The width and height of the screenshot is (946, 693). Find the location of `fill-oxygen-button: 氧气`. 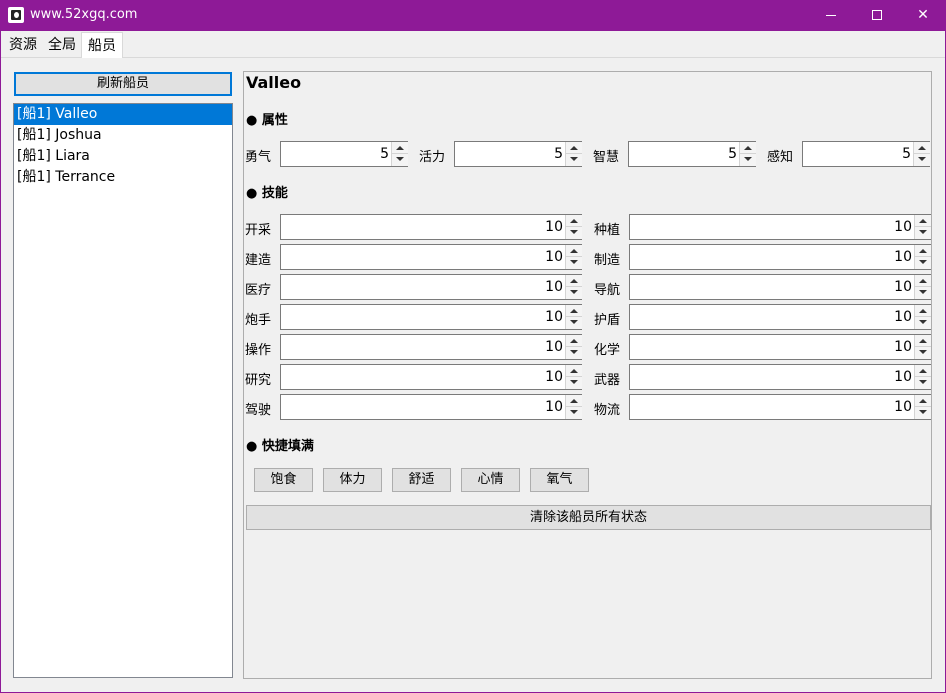

fill-oxygen-button: 氧气 is located at coordinates (559, 480).